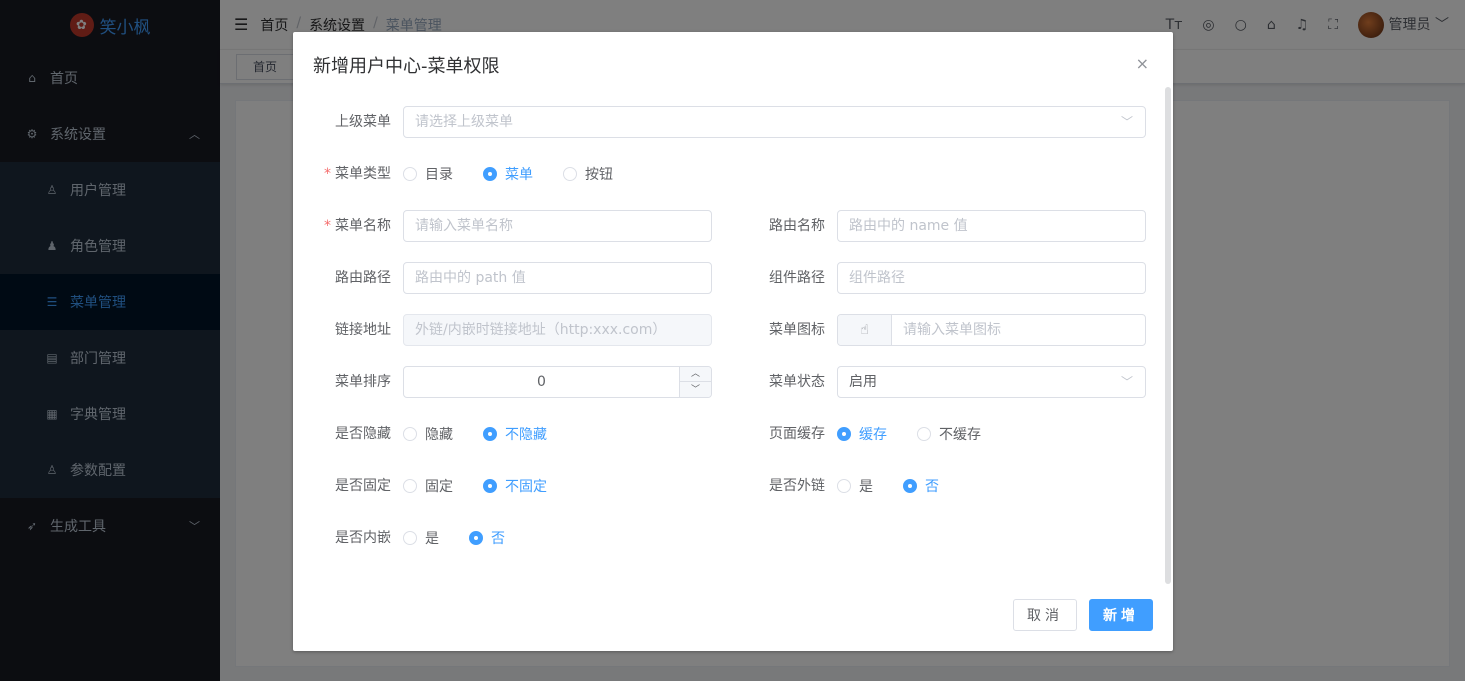  What do you see at coordinates (863, 382) in the screenshot?
I see `status-value: 启用` at bounding box center [863, 382].